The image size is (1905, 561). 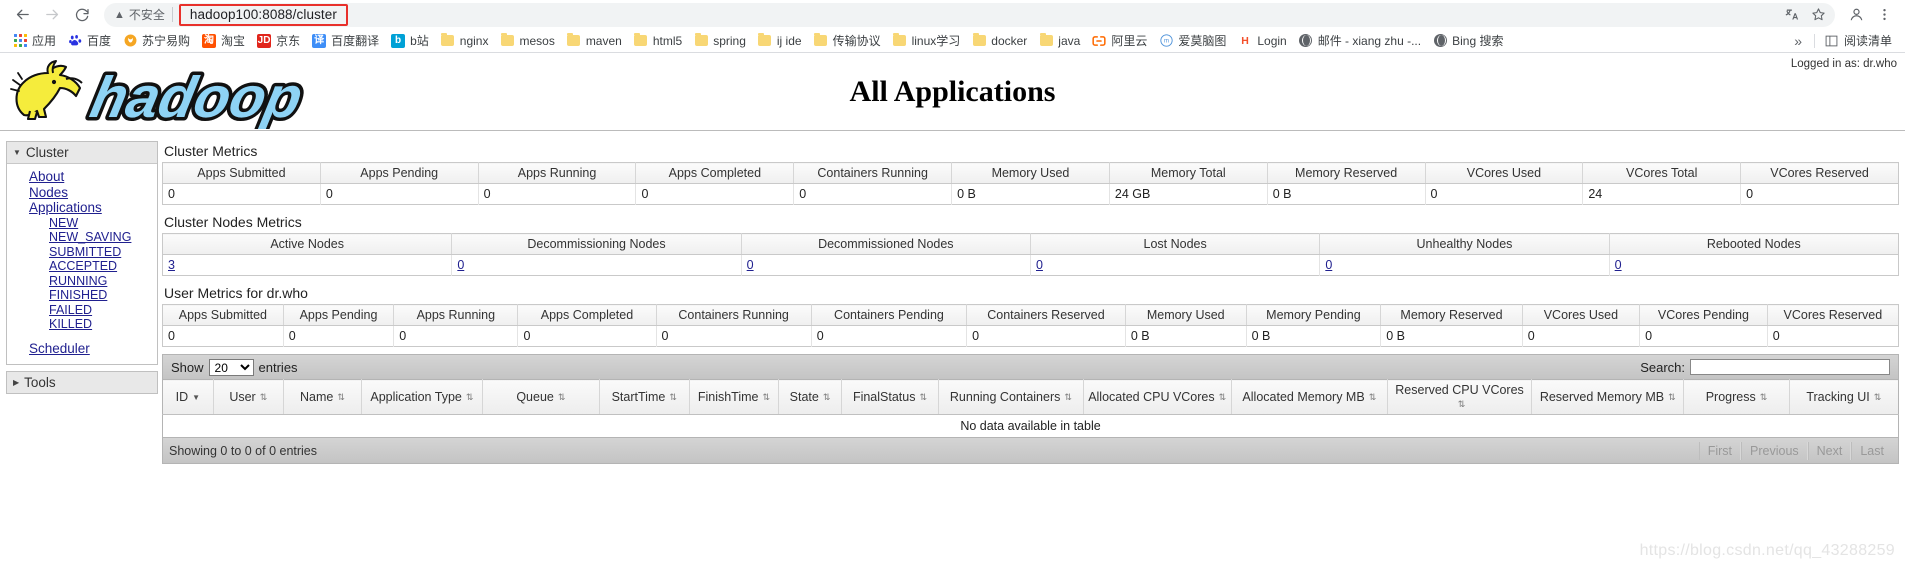 What do you see at coordinates (171, 265) in the screenshot?
I see `active-nodes-link: 3` at bounding box center [171, 265].